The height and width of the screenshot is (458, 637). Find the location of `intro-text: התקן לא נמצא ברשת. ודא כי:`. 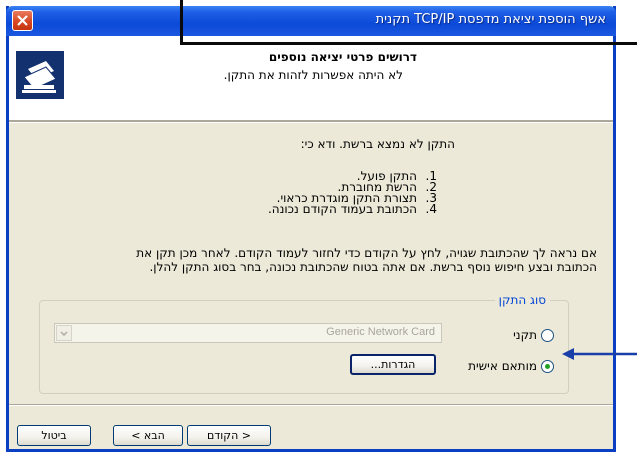

intro-text: התקן לא נמצא ברשת. ודא כי: is located at coordinates (377, 144).